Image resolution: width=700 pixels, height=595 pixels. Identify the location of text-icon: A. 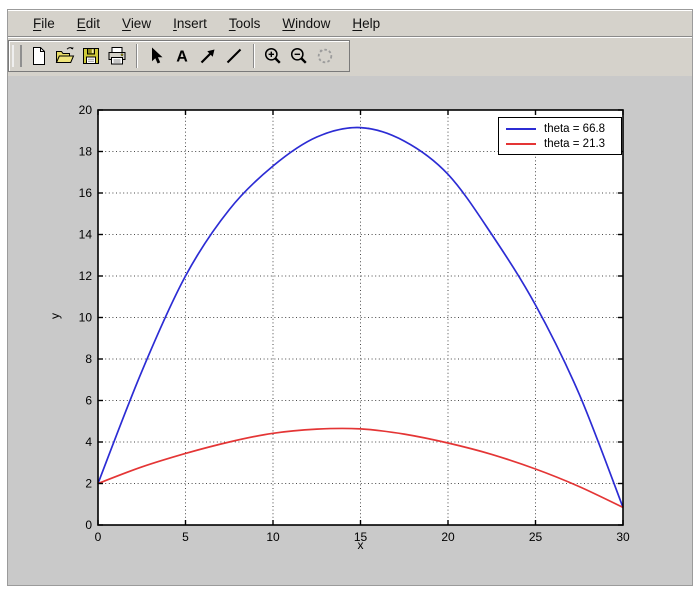
(182, 56).